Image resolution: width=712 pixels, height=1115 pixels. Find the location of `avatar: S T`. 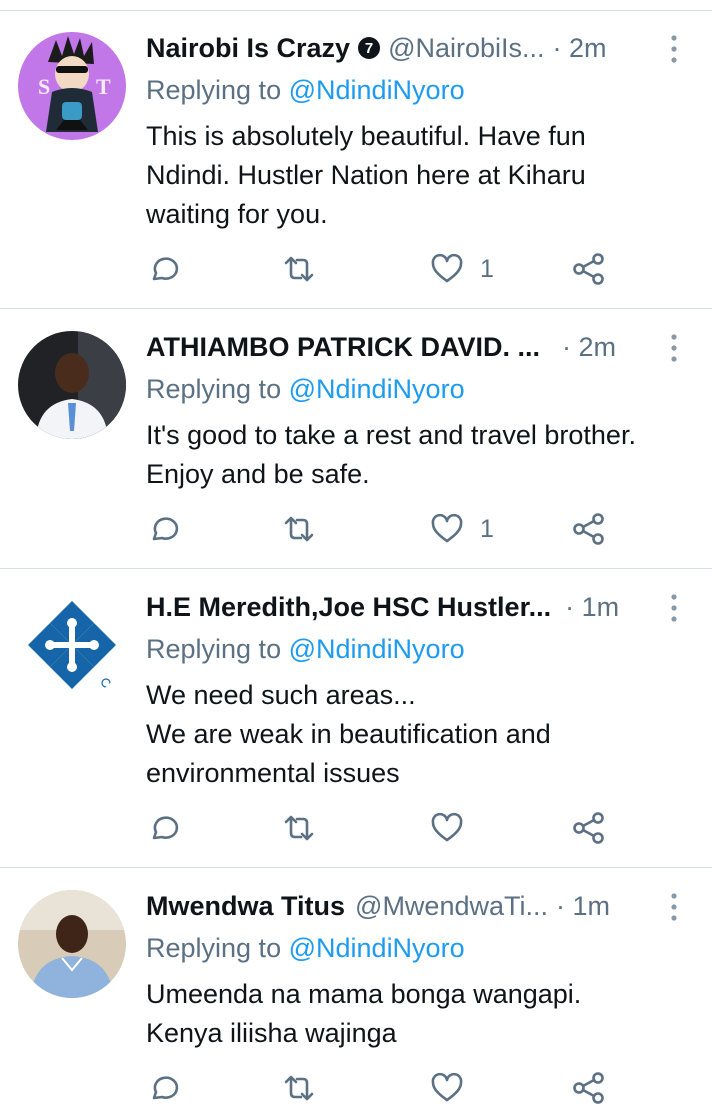

avatar: S T is located at coordinates (72, 86).